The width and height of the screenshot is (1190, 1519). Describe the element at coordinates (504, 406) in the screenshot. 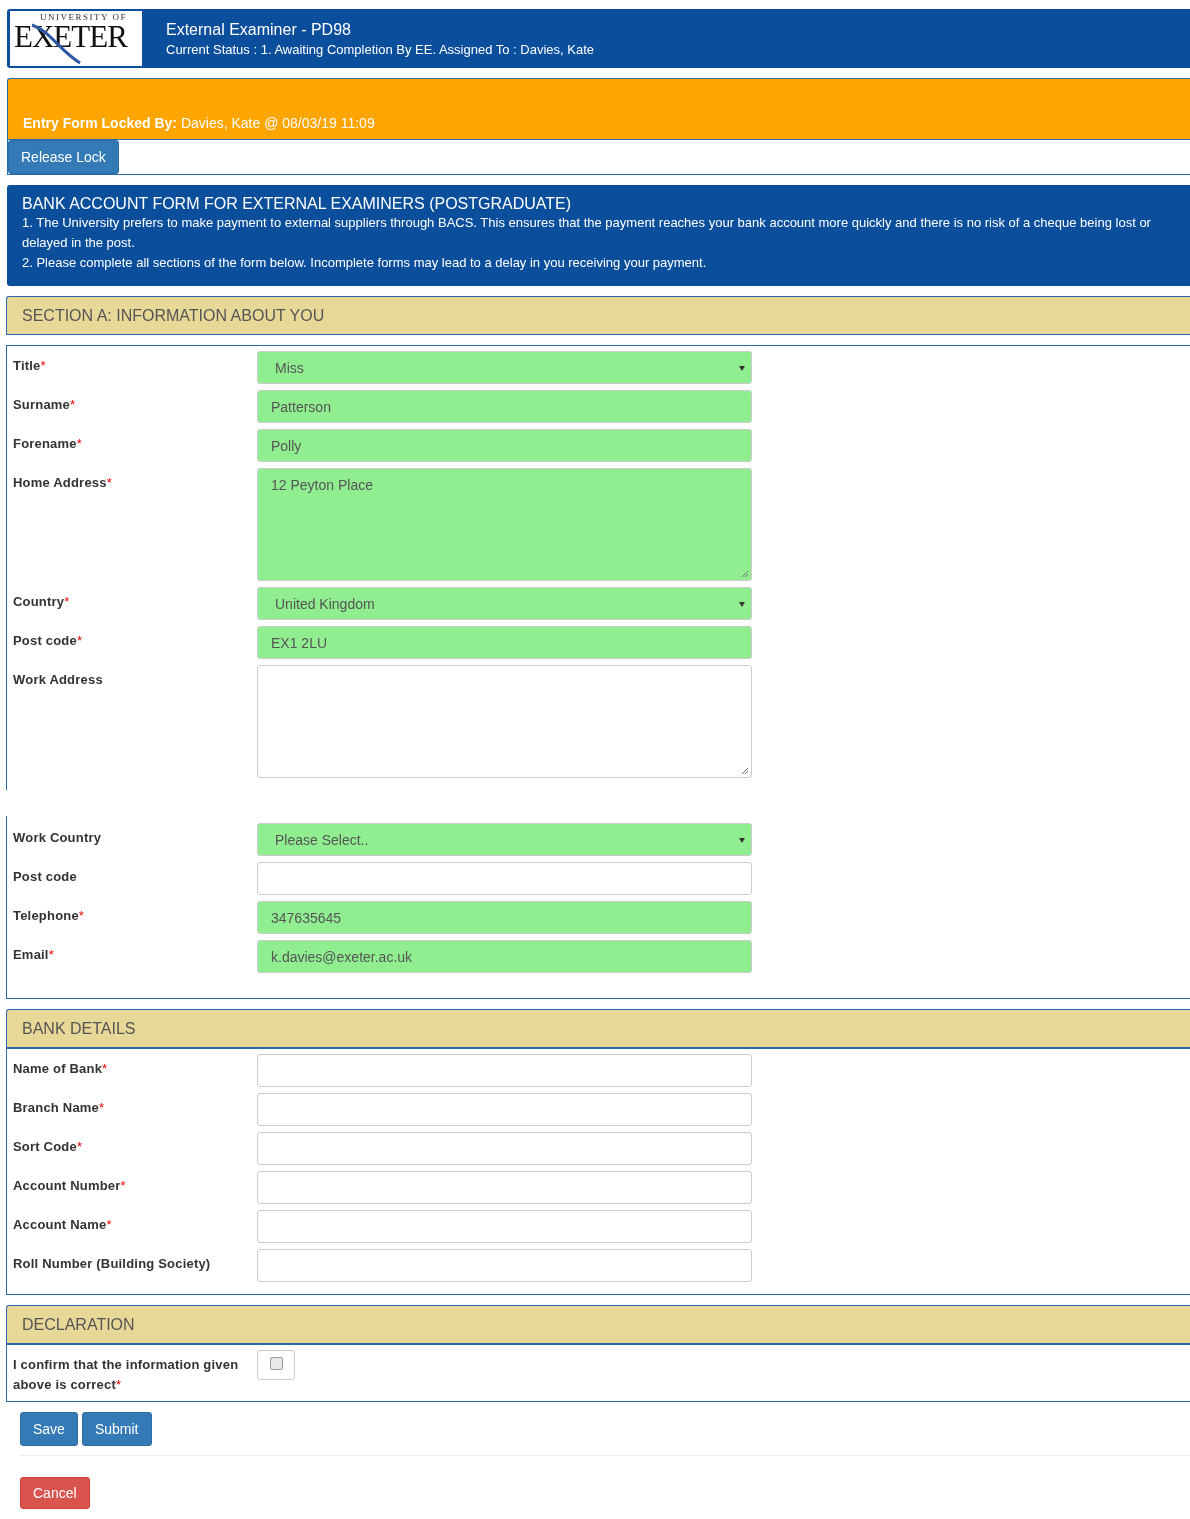

I see `text-field: Patterson` at that location.